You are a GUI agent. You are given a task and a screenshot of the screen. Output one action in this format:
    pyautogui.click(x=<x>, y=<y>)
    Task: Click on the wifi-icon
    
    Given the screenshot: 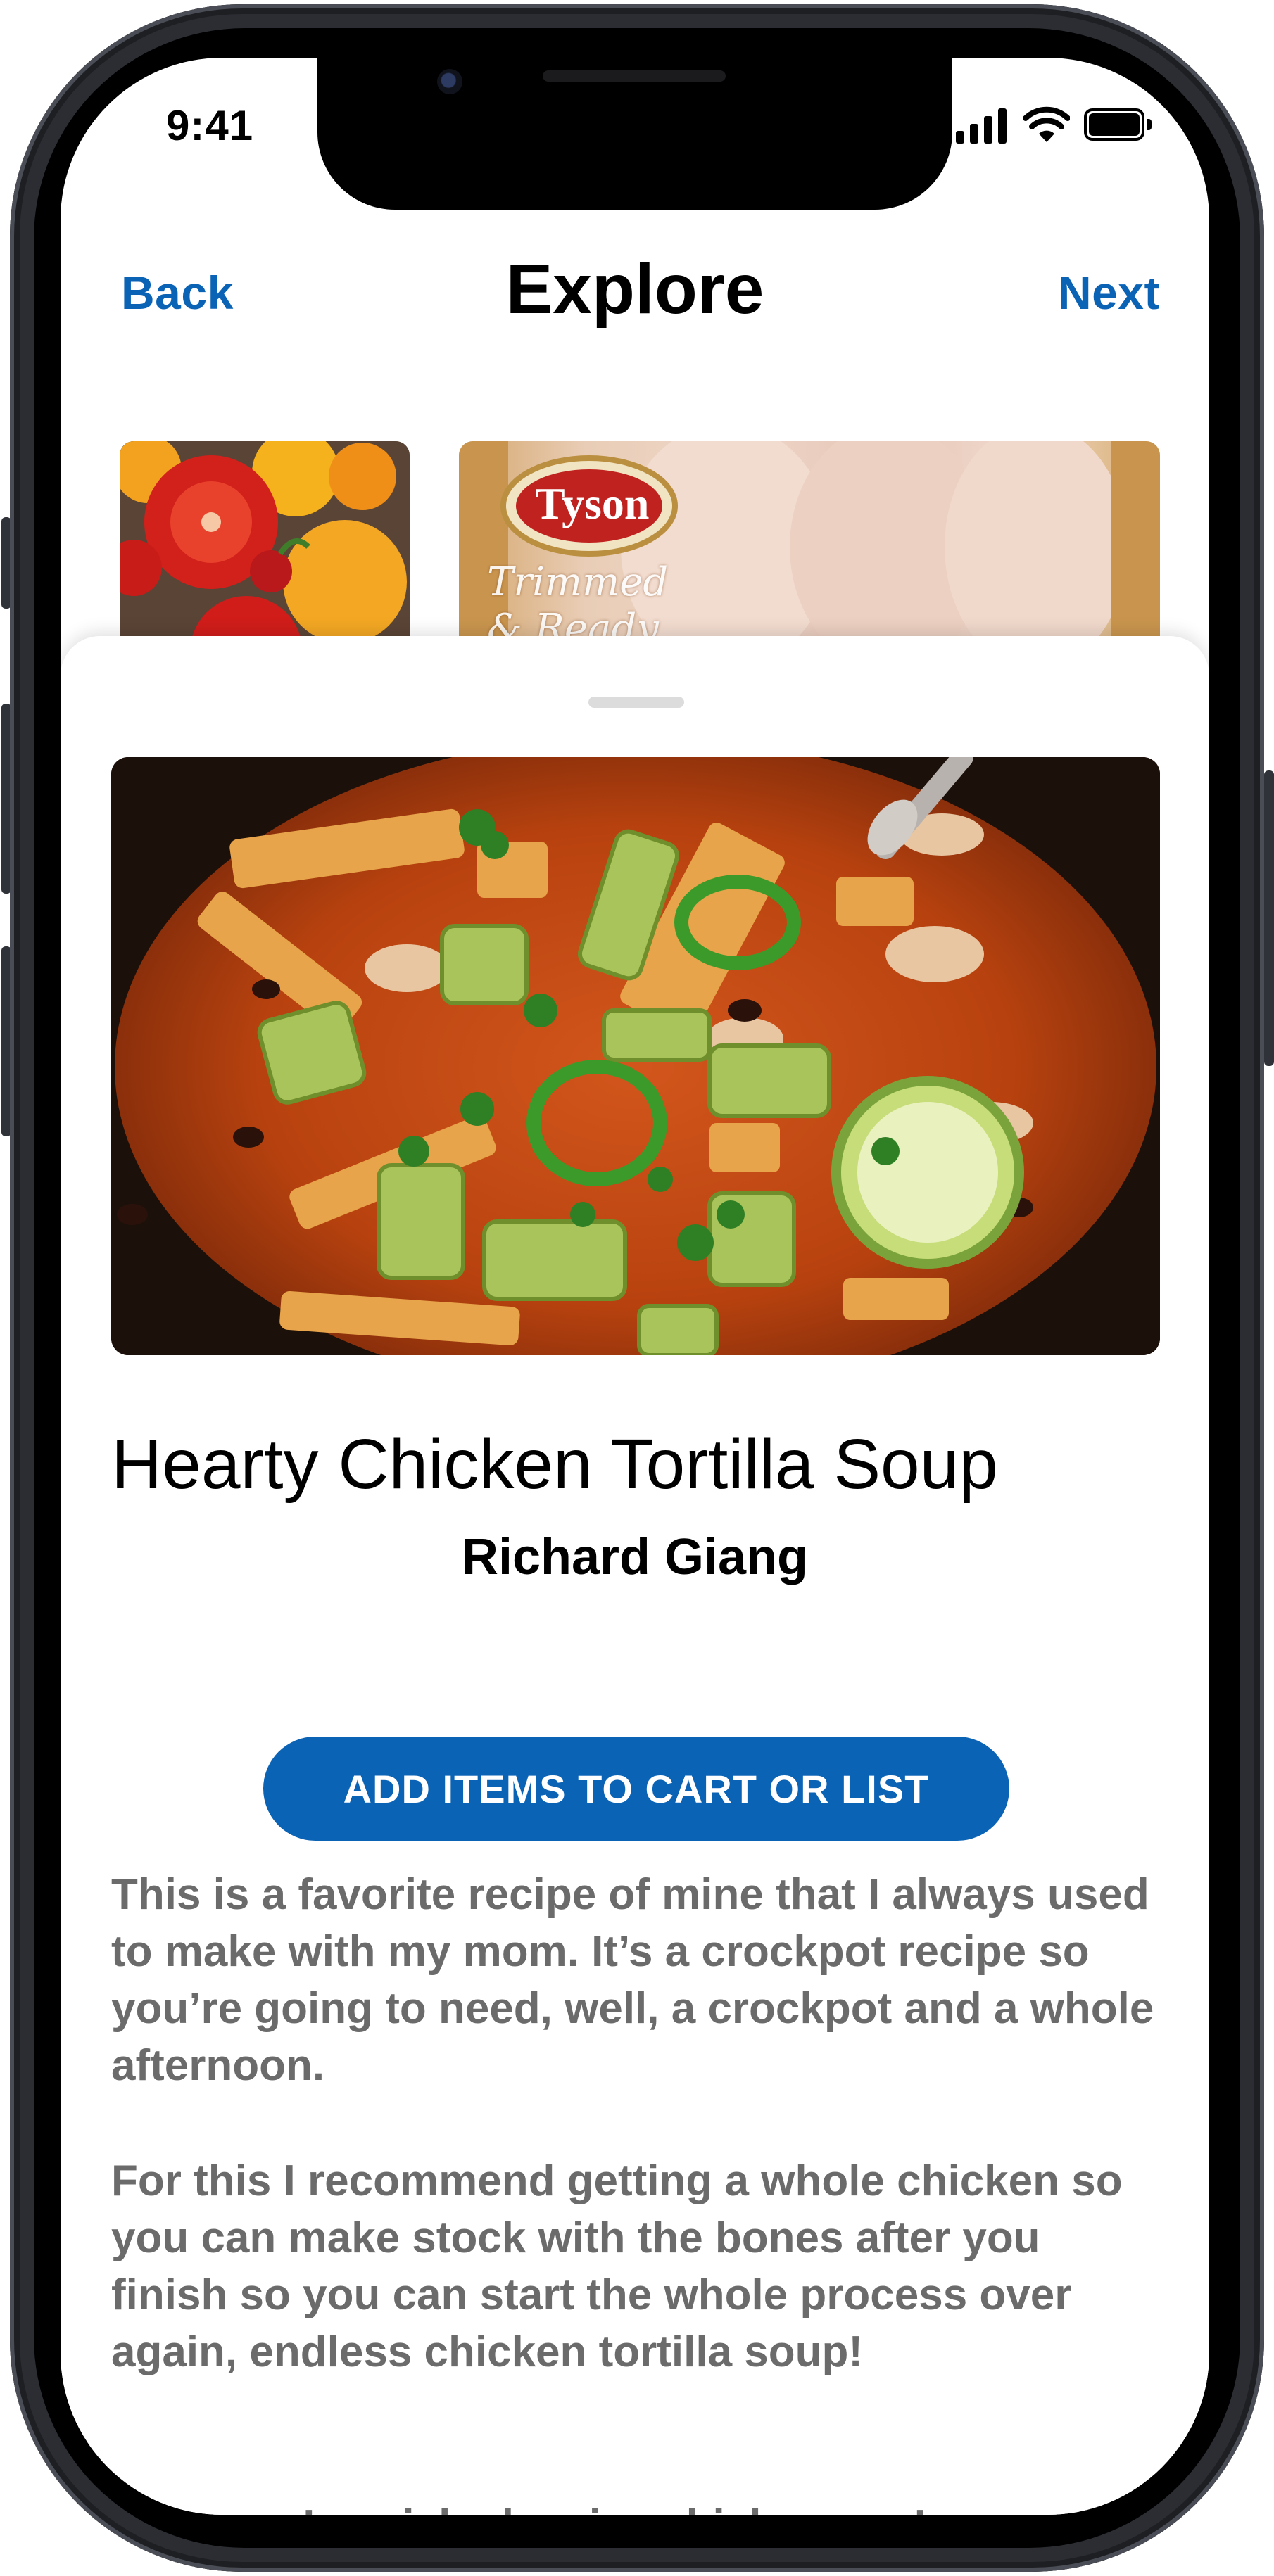 What is the action you would take?
    pyautogui.click(x=1047, y=124)
    